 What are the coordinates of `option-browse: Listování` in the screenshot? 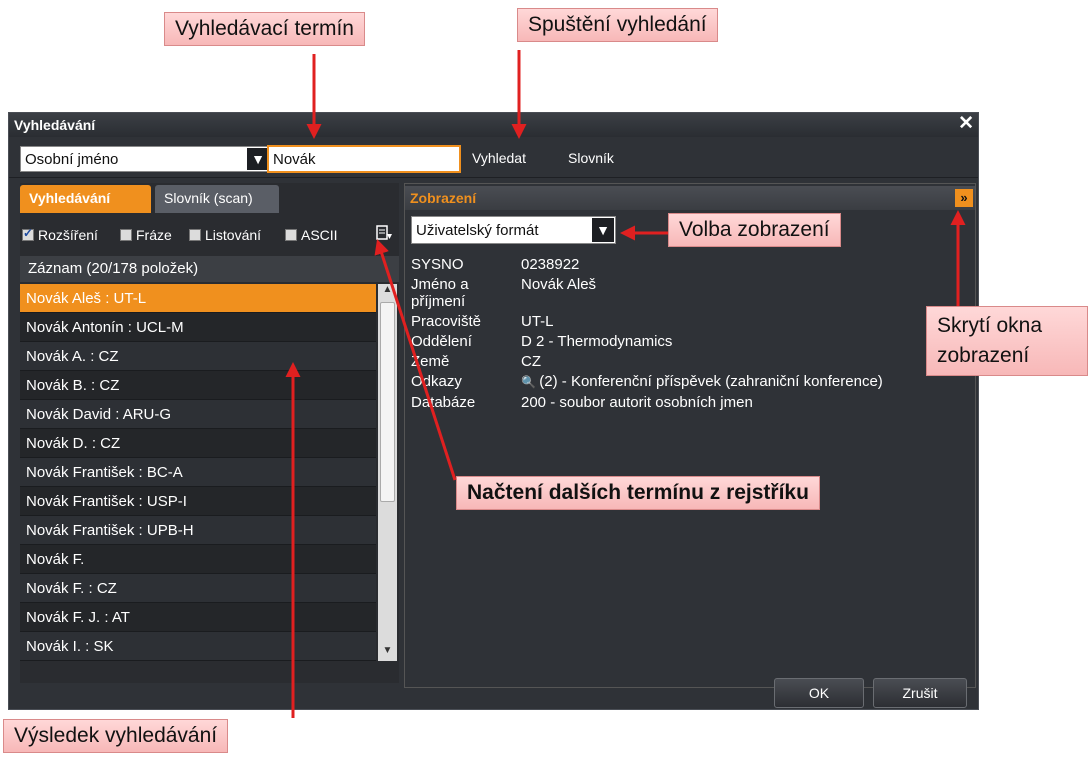 It's located at (225, 235).